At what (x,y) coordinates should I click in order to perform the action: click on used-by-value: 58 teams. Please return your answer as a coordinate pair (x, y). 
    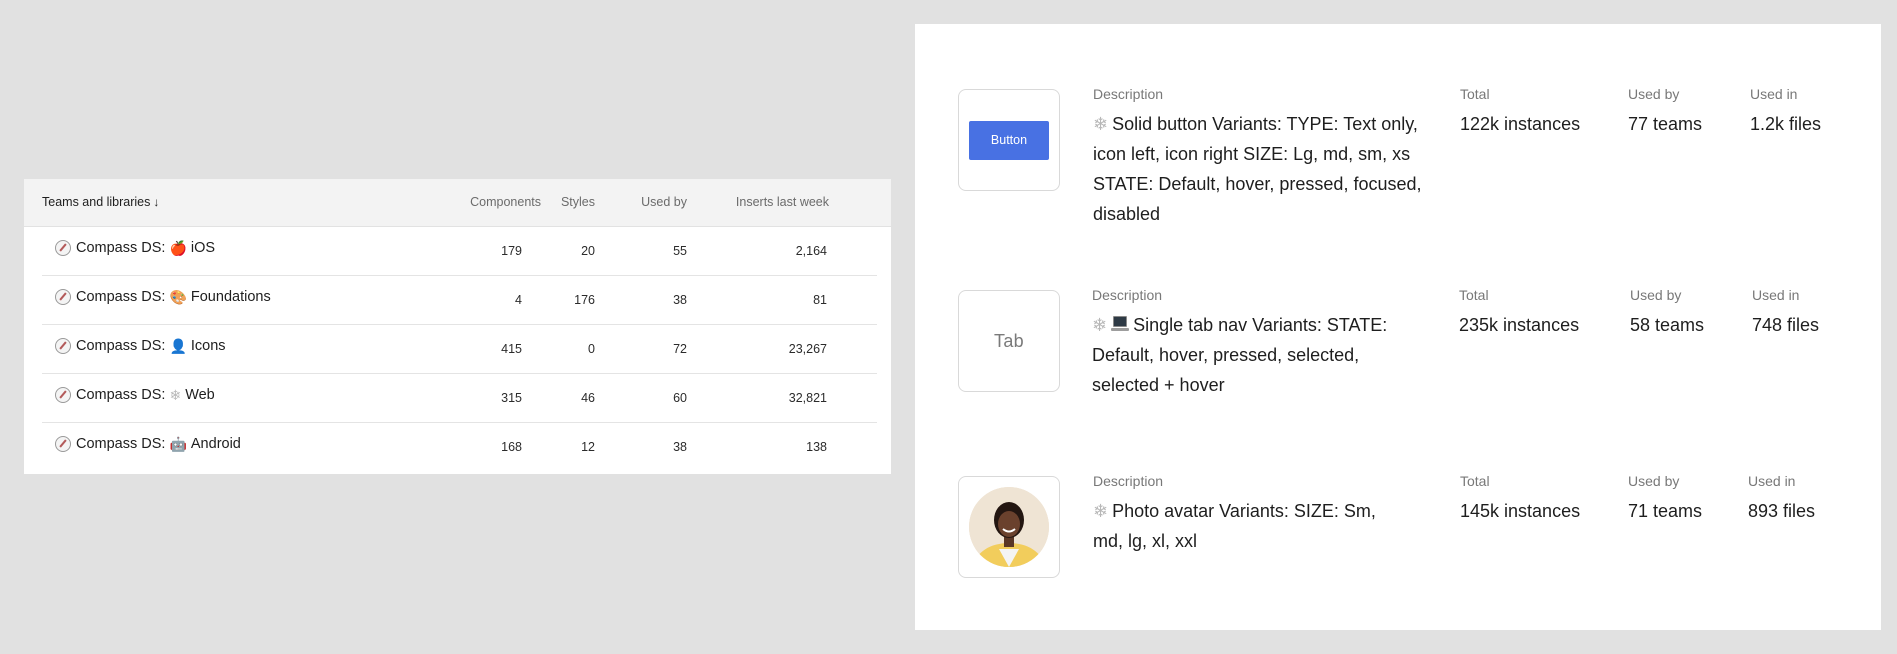
    Looking at the image, I should click on (1667, 325).